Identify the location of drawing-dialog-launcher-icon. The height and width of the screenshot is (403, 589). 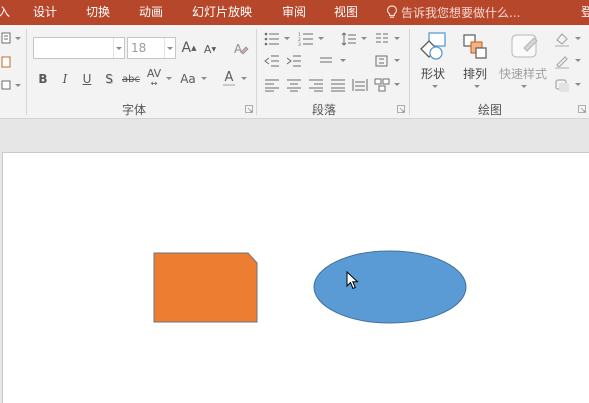
(582, 109).